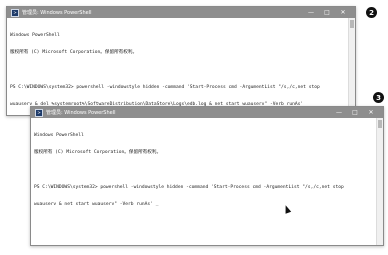  I want to click on window-2-title: 管理员: Windows PowerShell, so click(81, 113).